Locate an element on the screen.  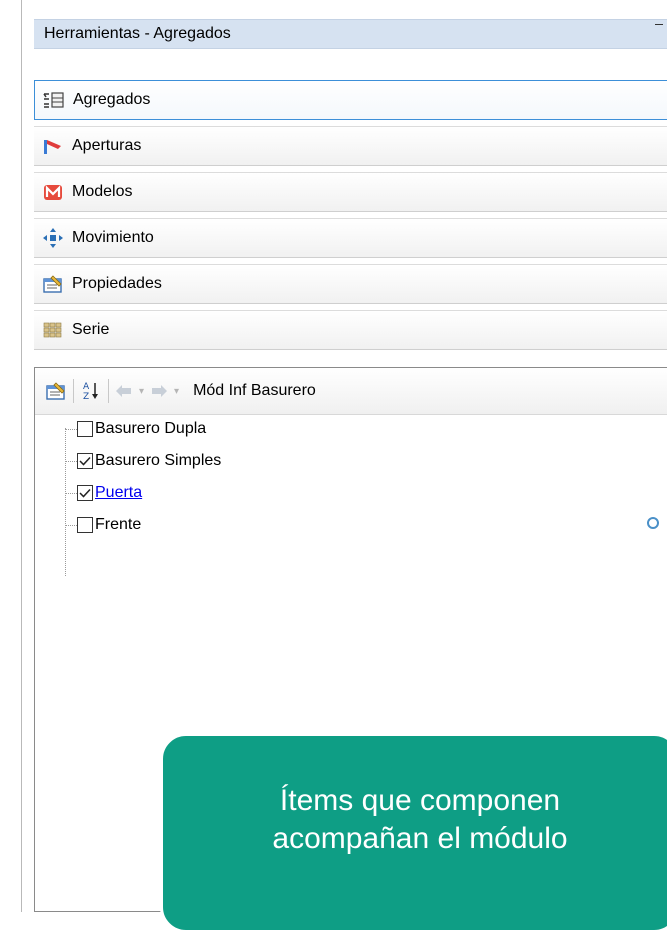
panel-item-propiedades: Propiedades is located at coordinates (350, 284).